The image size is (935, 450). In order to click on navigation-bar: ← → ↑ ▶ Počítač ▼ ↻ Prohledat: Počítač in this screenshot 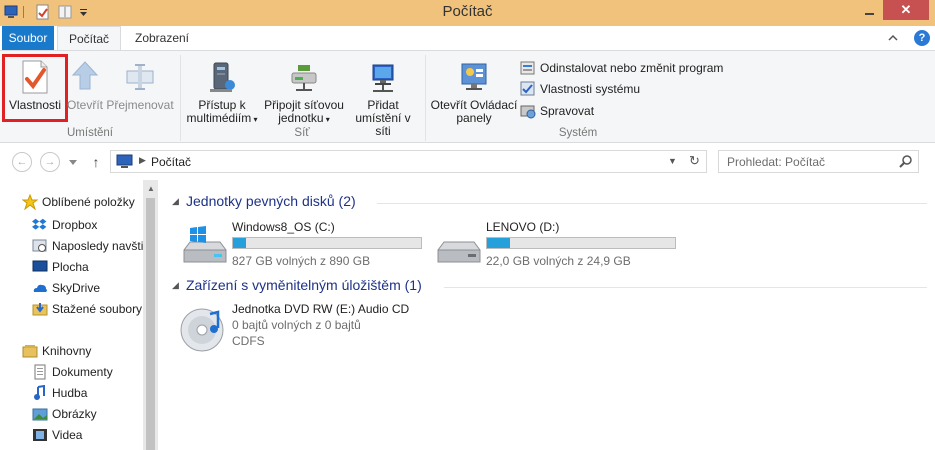, I will do `click(467, 162)`.